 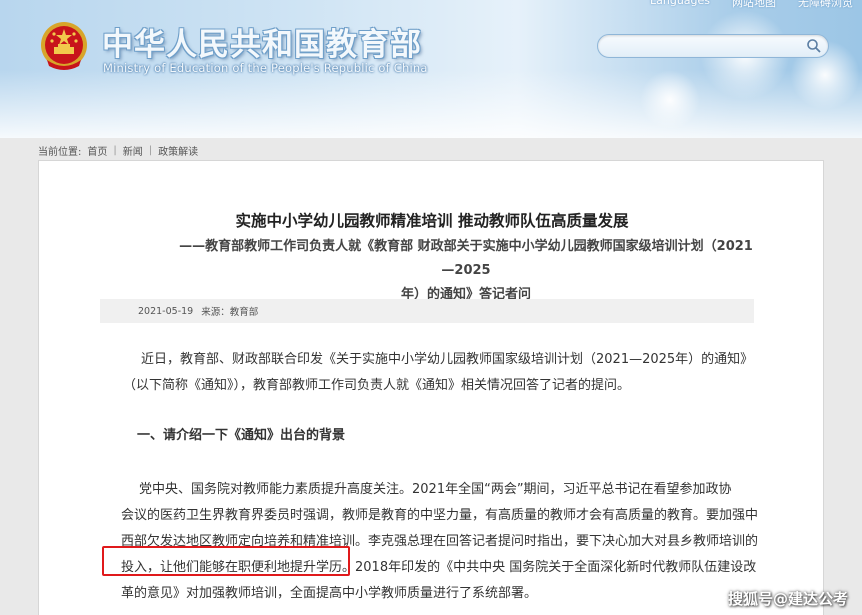 What do you see at coordinates (118, 150) in the screenshot?
I see `breadcrumb: 当前位置: 首页 | 新闻 | 政策解读` at bounding box center [118, 150].